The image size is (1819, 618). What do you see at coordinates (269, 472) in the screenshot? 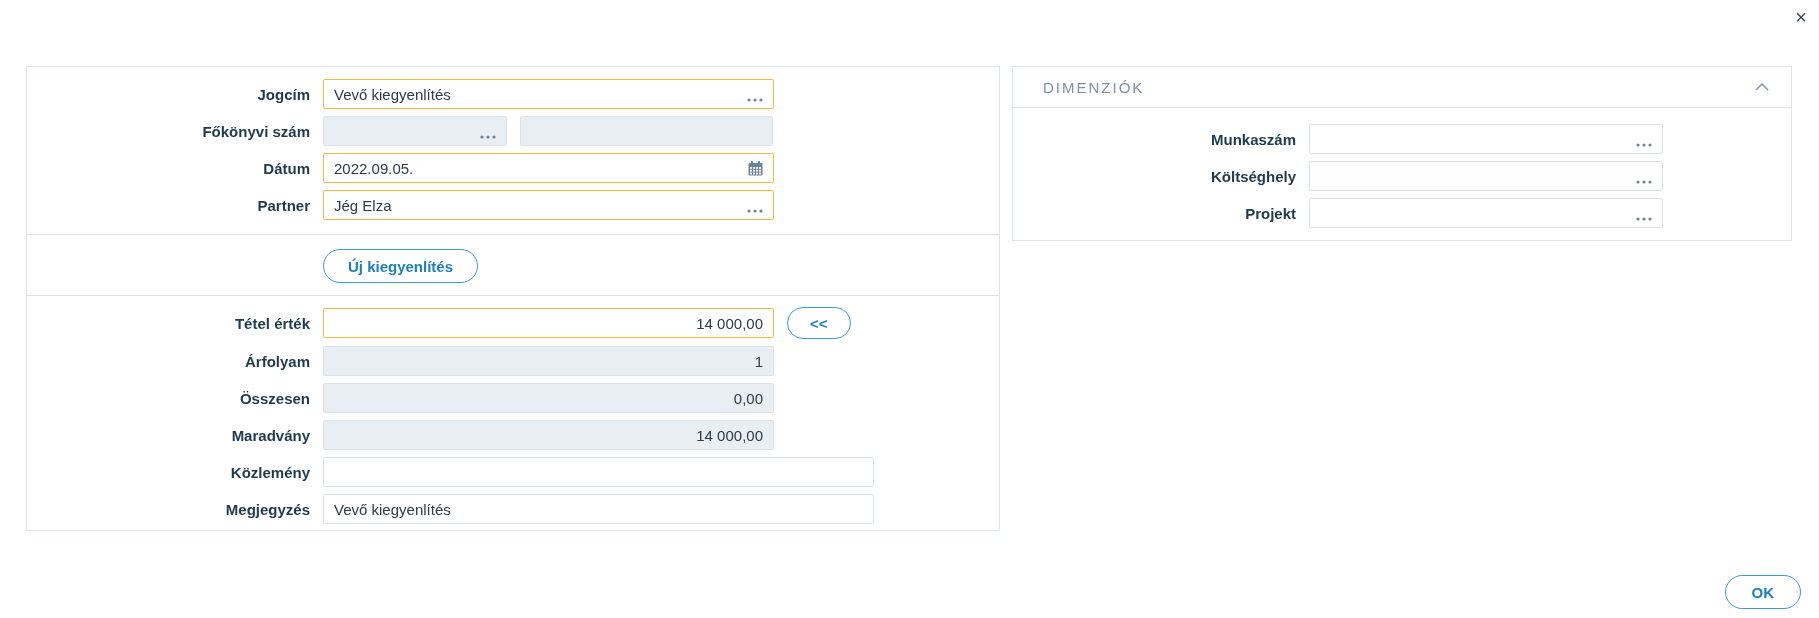
I see `field-label: Közlemény` at bounding box center [269, 472].